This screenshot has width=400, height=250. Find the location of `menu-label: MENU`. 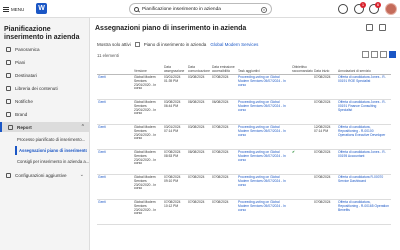

menu-label: MENU is located at coordinates (18, 9).